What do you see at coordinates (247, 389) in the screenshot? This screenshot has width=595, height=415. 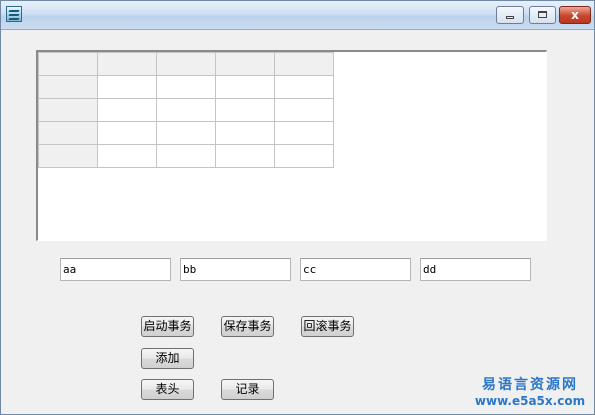 I see `record-button: 记录` at bounding box center [247, 389].